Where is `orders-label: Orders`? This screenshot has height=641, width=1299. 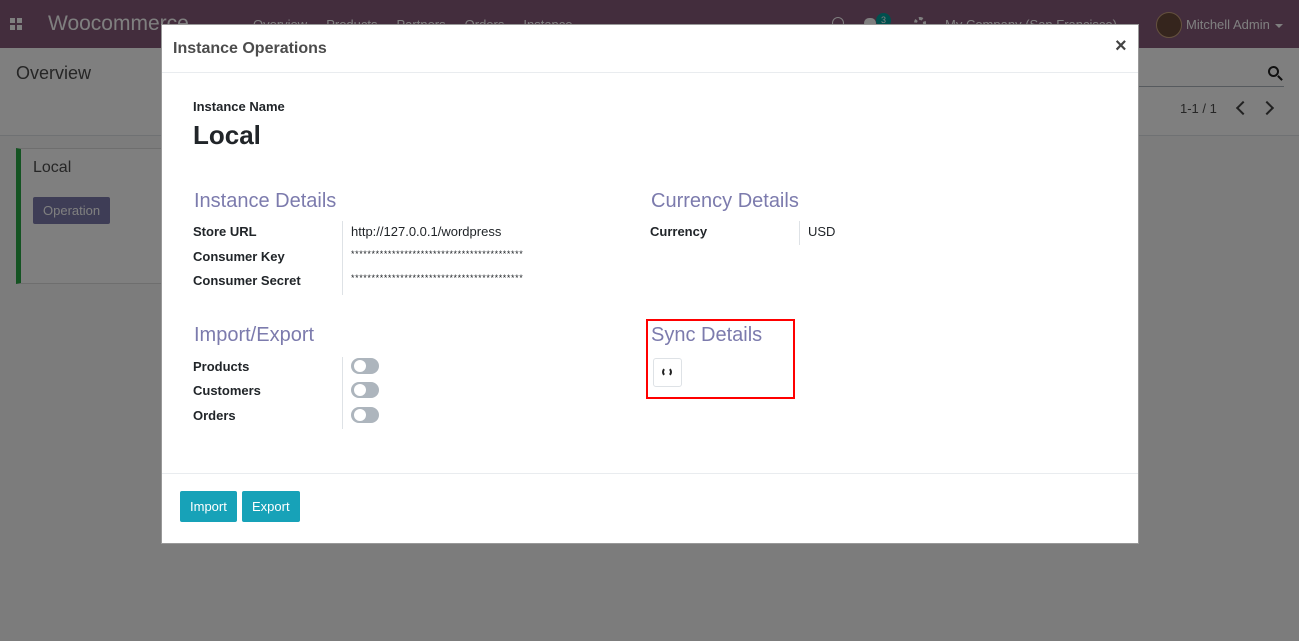 orders-label: Orders is located at coordinates (214, 415).